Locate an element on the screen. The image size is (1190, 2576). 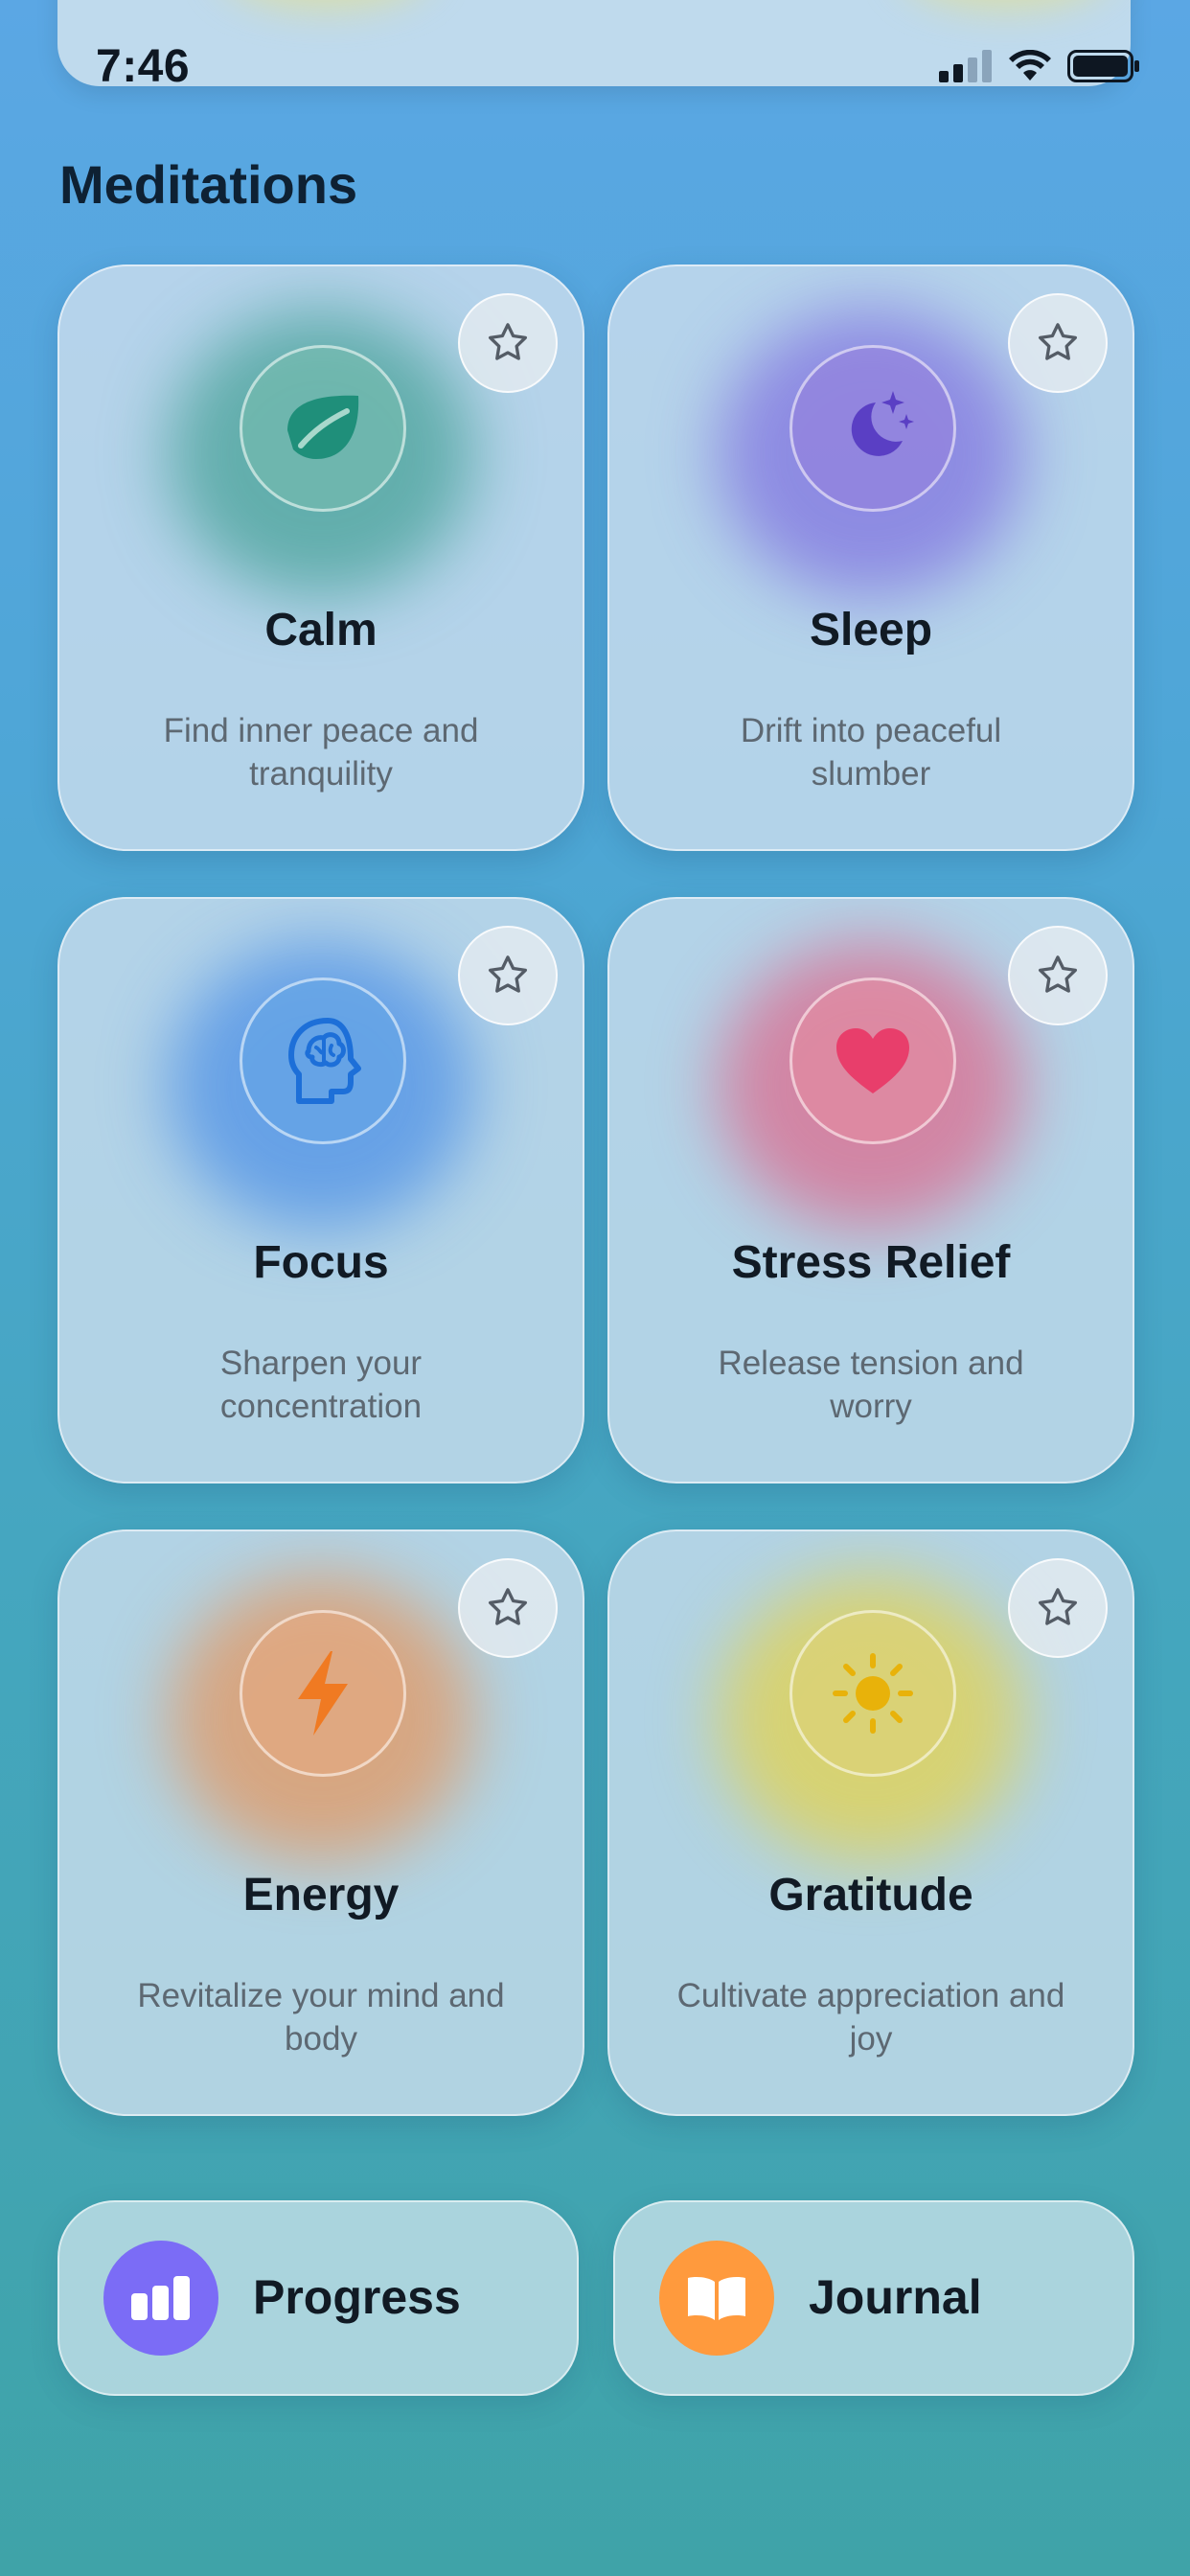
meditation-card-energy: Energy Revitalize your mind and body is located at coordinates (320, 1823).